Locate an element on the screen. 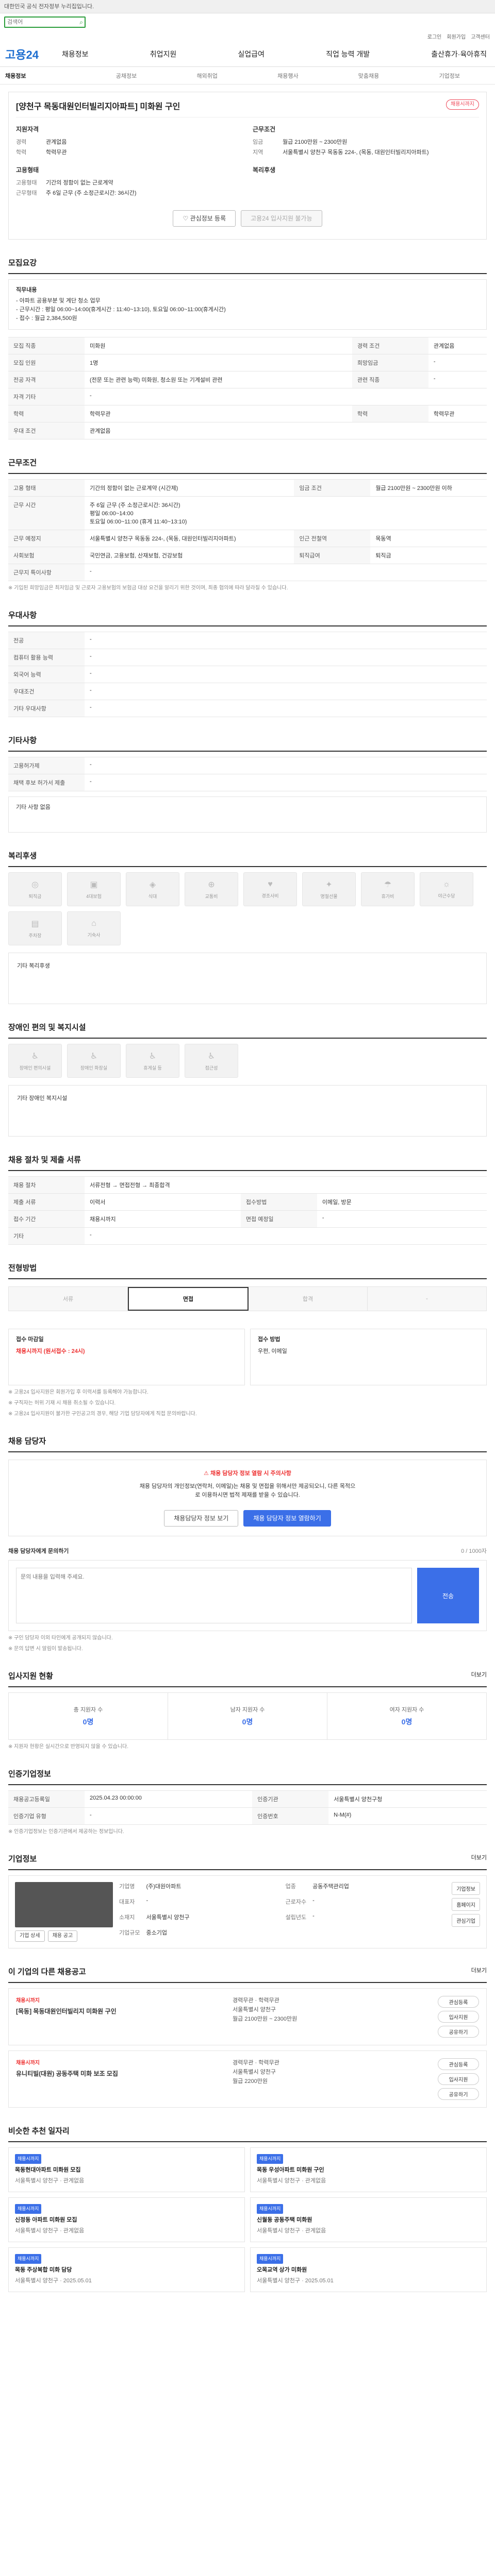  company-value: (주)대원아파트 is located at coordinates (164, 1887).